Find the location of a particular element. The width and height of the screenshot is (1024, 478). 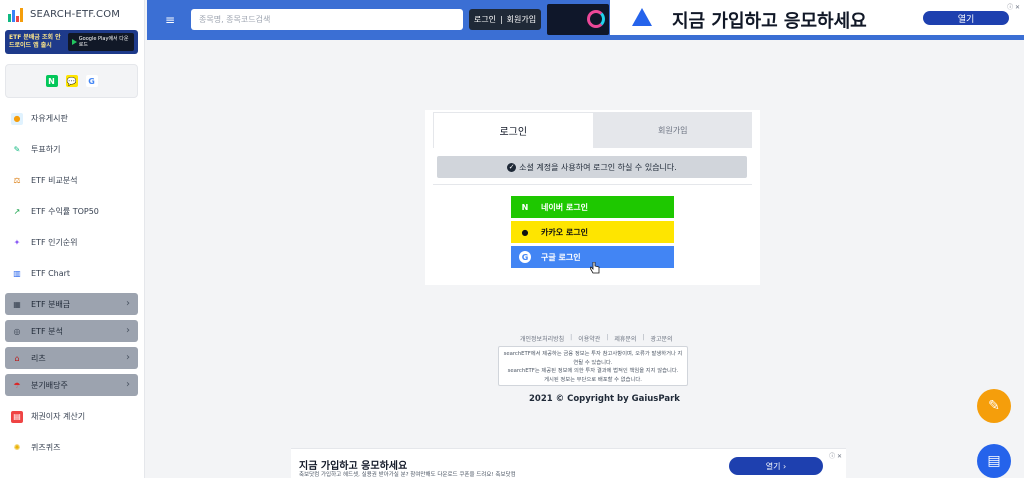

naver-login-label: 네이버 로그인 is located at coordinates (564, 207).